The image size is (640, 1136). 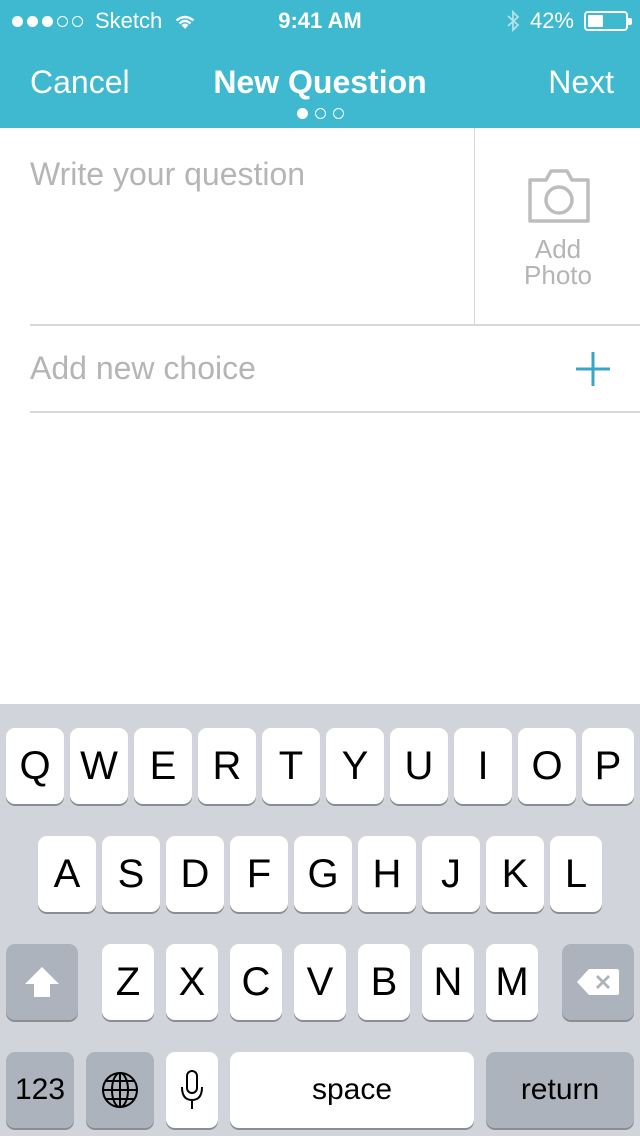 I want to click on dictation-key, so click(x=192, y=1090).